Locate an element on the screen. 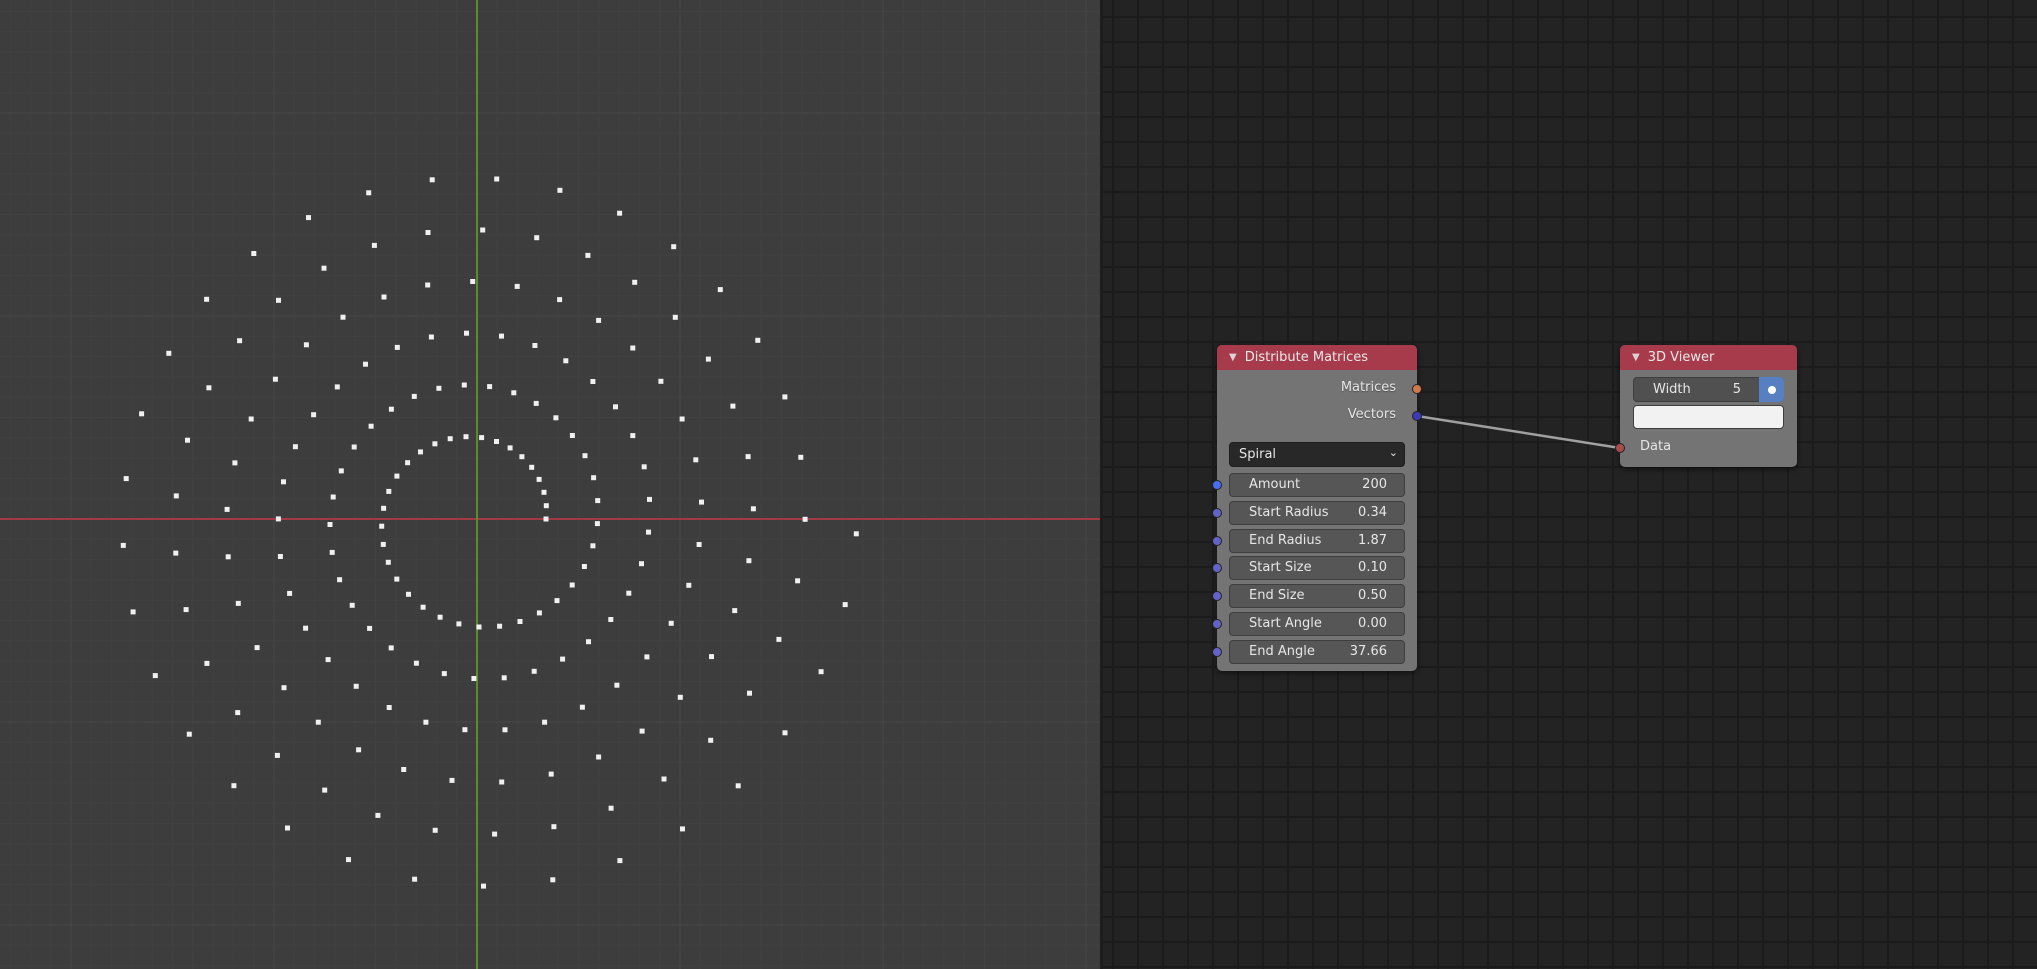 The image size is (2037, 969). input-socket-start-radius is located at coordinates (1217, 512).